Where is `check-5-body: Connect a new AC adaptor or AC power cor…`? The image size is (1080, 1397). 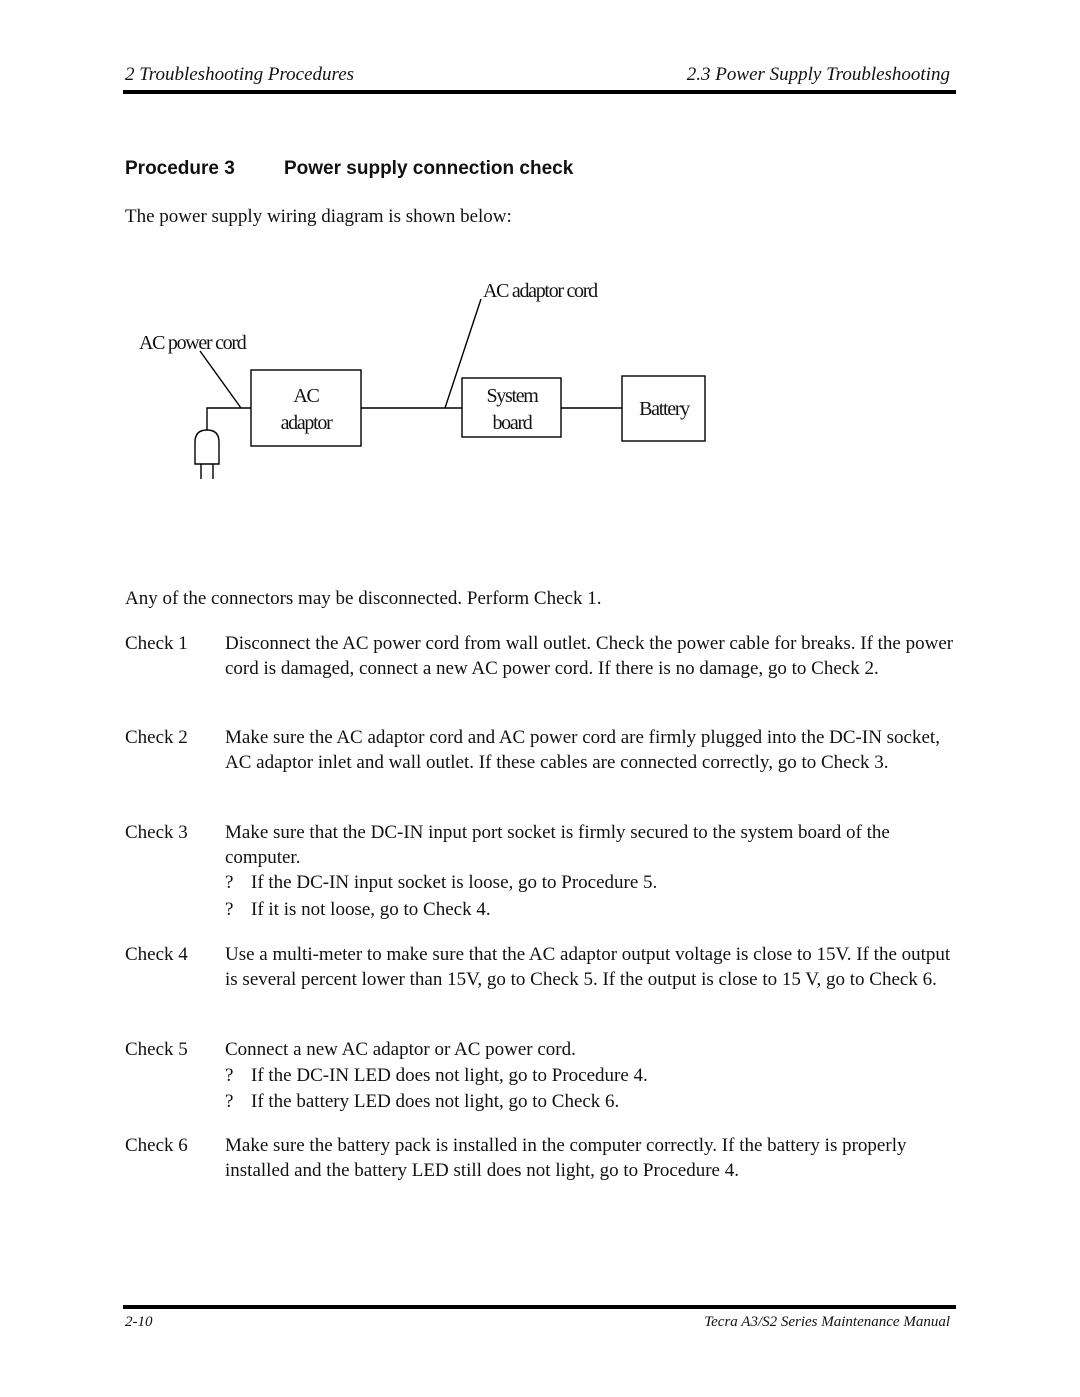 check-5-body: Connect a new AC adaptor or AC power cor… is located at coordinates (400, 1049).